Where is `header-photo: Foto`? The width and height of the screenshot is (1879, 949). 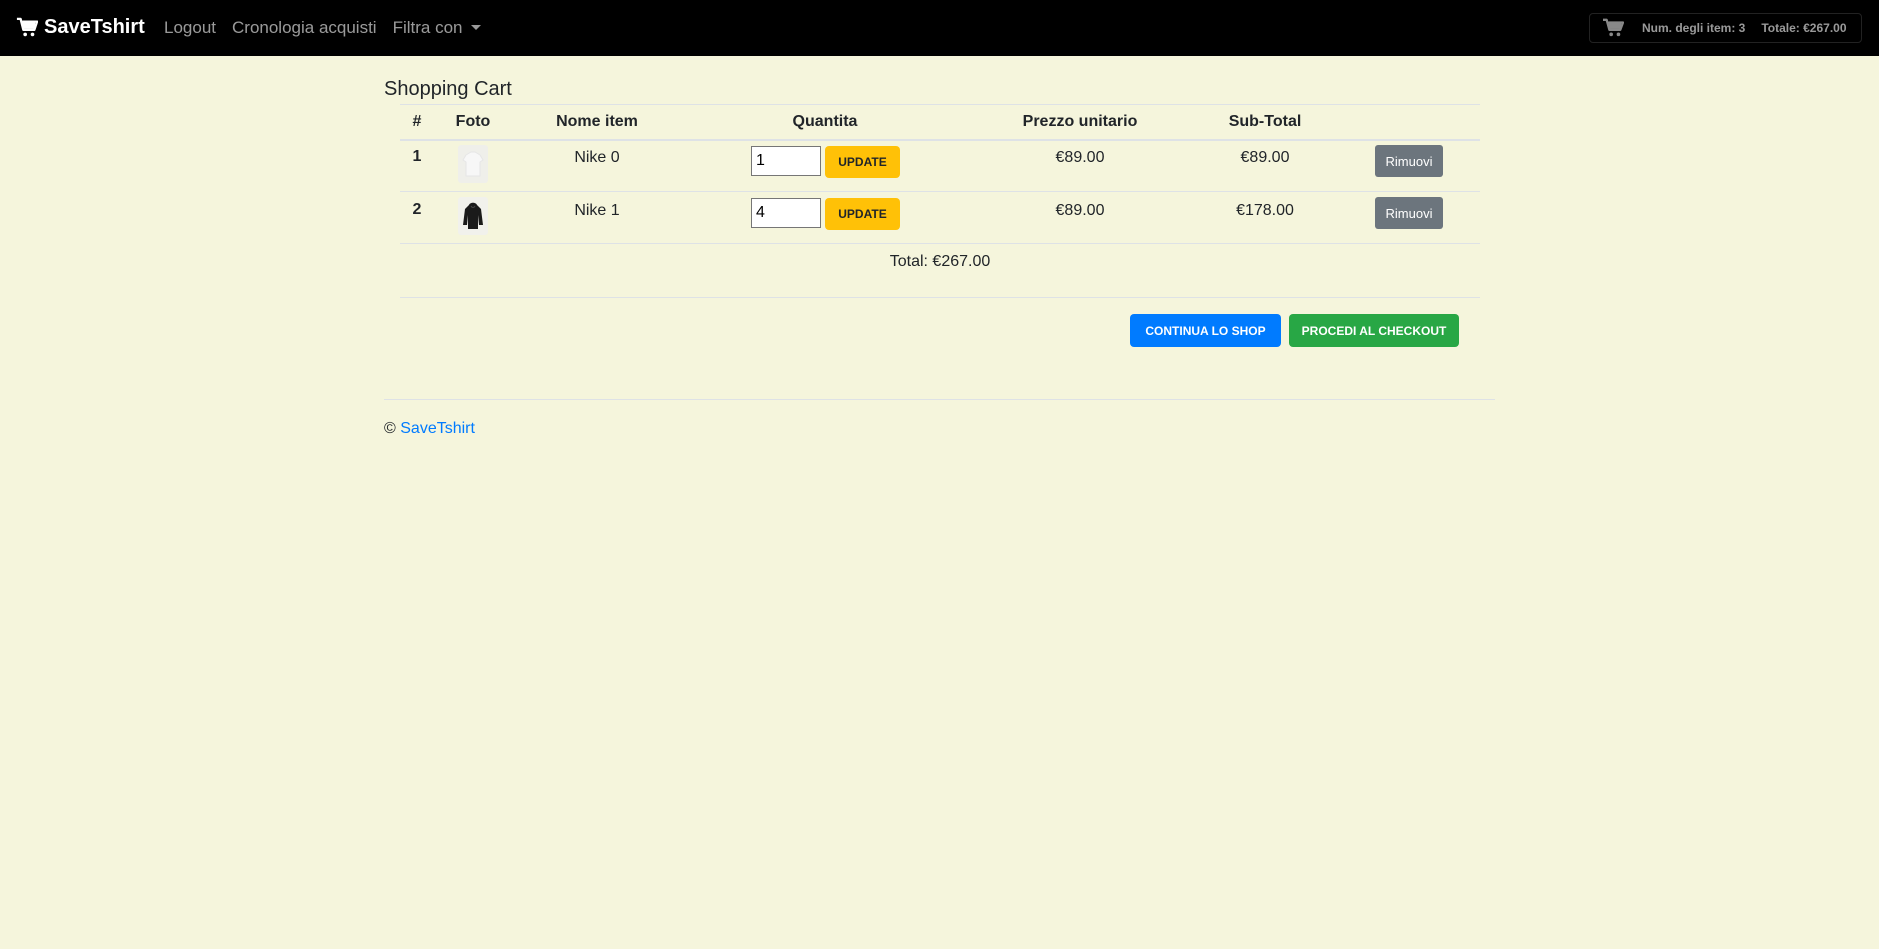 header-photo: Foto is located at coordinates (473, 121).